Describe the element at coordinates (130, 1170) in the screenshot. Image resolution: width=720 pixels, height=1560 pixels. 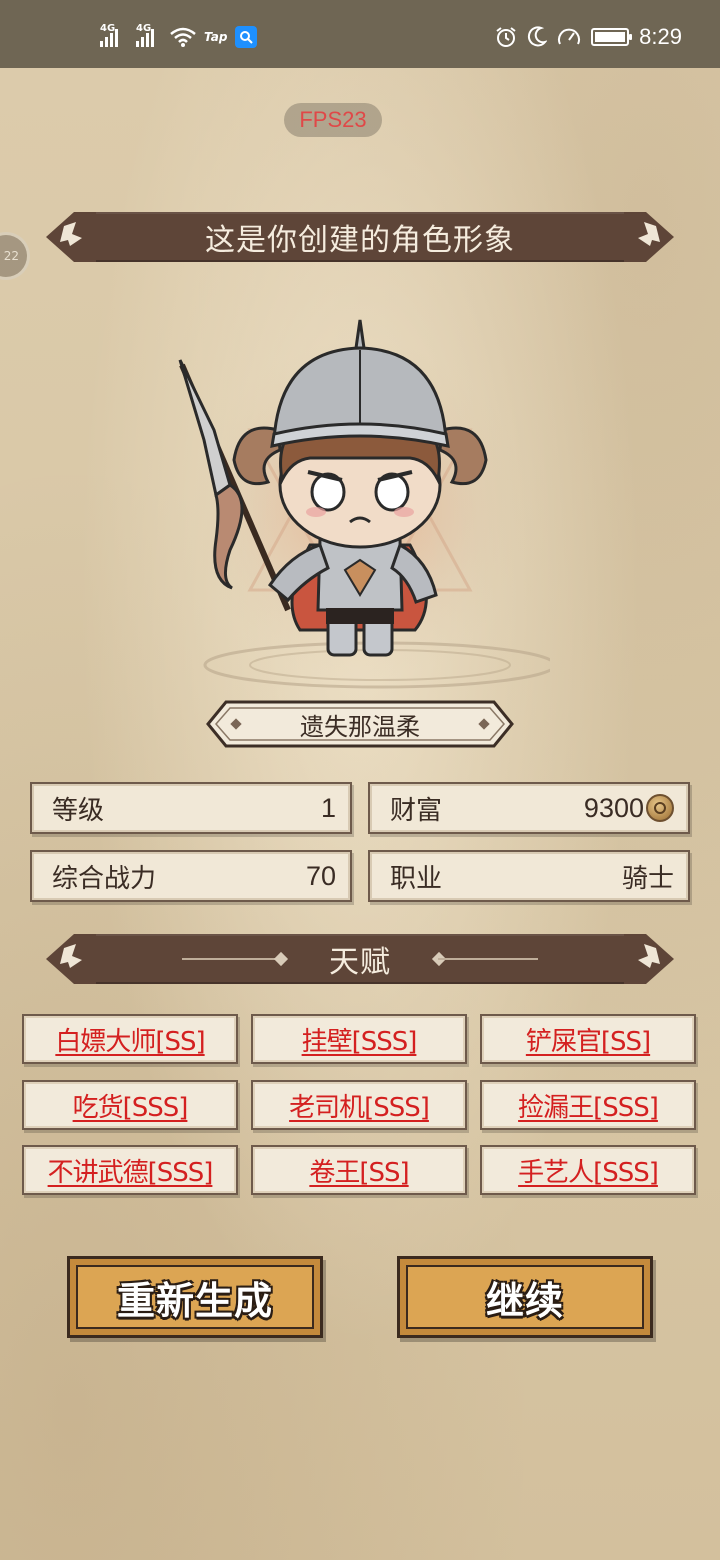
I see `talent-item: 不讲武德[SSS]` at that location.